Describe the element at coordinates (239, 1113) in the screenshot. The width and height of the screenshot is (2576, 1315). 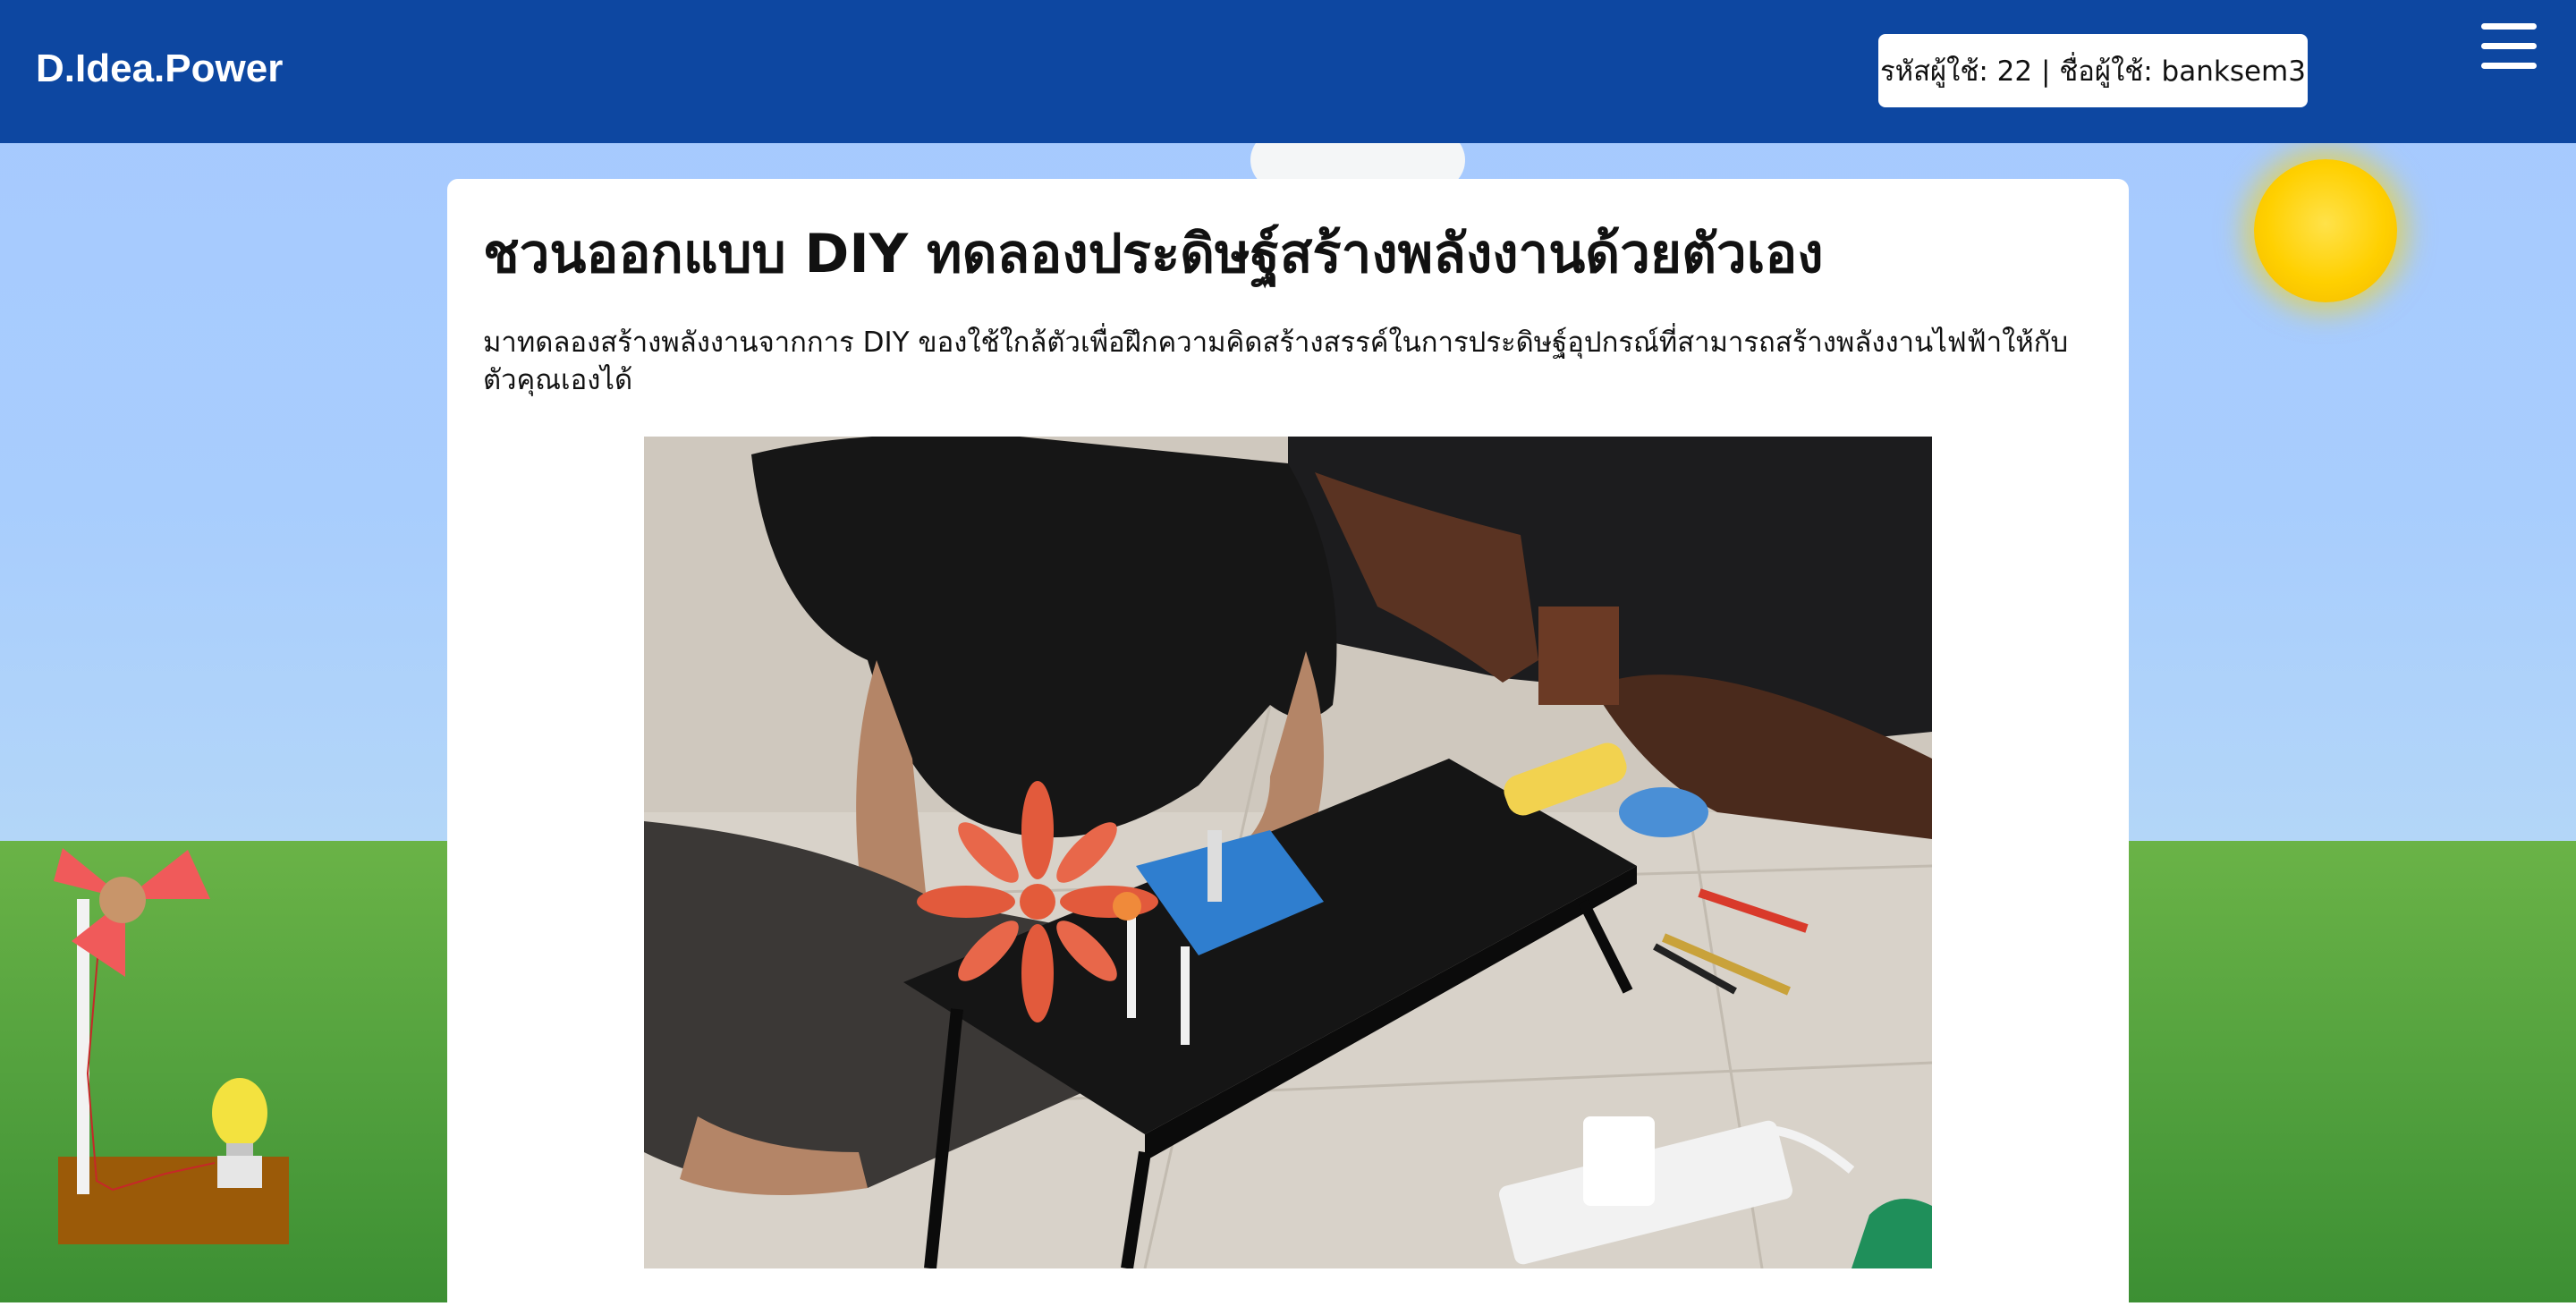
I see `lightbulb-icon` at that location.